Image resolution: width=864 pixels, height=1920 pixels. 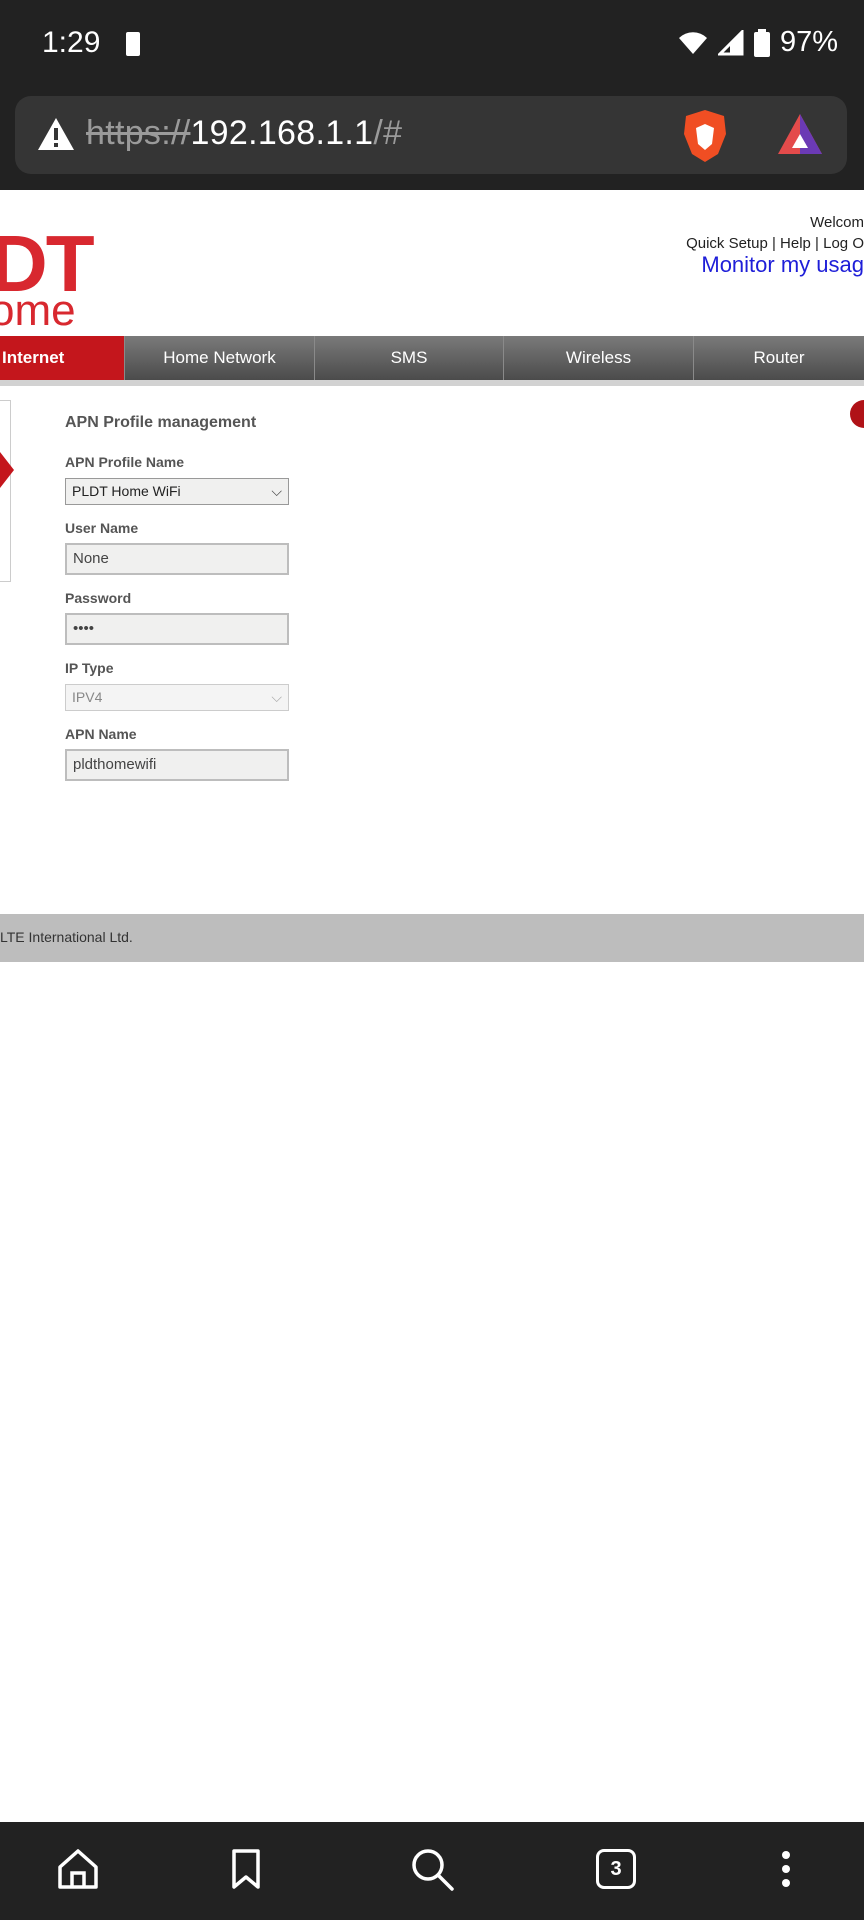 What do you see at coordinates (727, 243) in the screenshot?
I see `quick-setup-link: Quick Setup` at bounding box center [727, 243].